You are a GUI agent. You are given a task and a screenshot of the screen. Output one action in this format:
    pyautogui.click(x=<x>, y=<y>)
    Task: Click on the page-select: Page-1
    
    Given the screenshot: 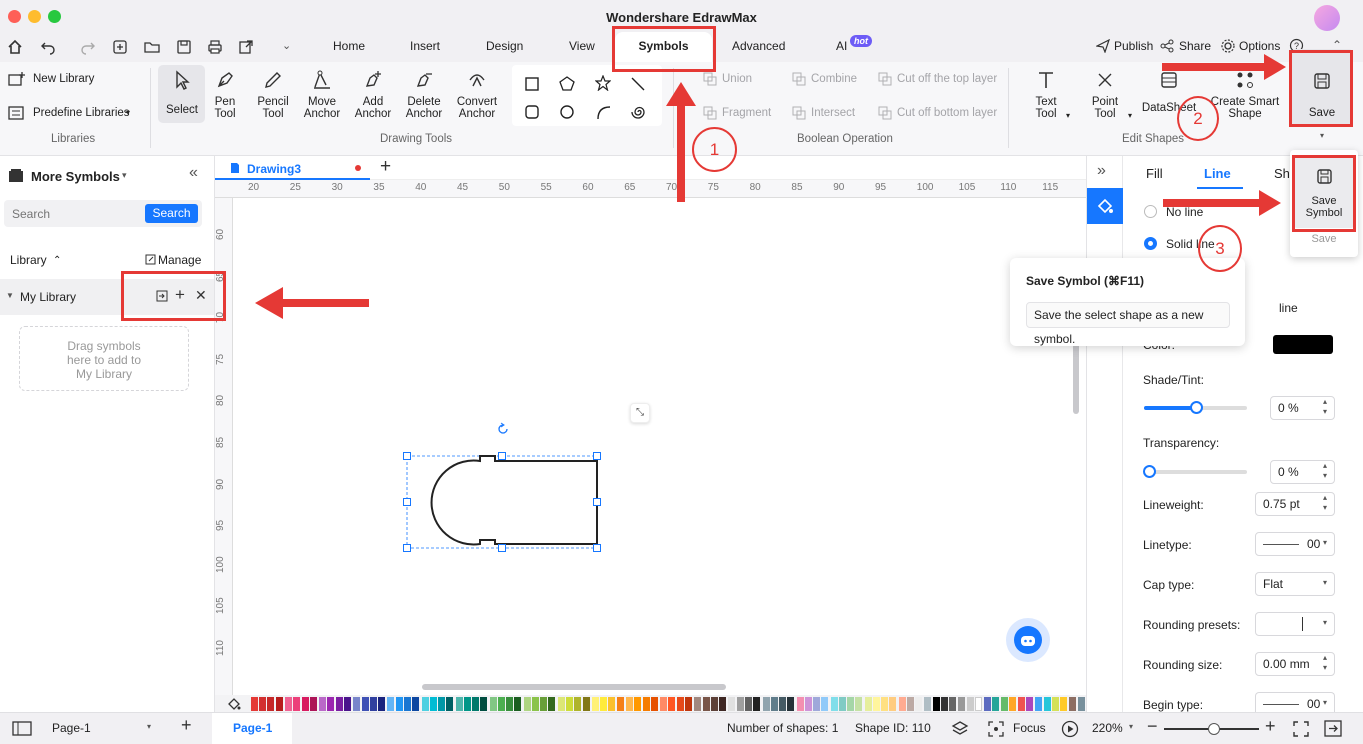 What is the action you would take?
    pyautogui.click(x=71, y=728)
    